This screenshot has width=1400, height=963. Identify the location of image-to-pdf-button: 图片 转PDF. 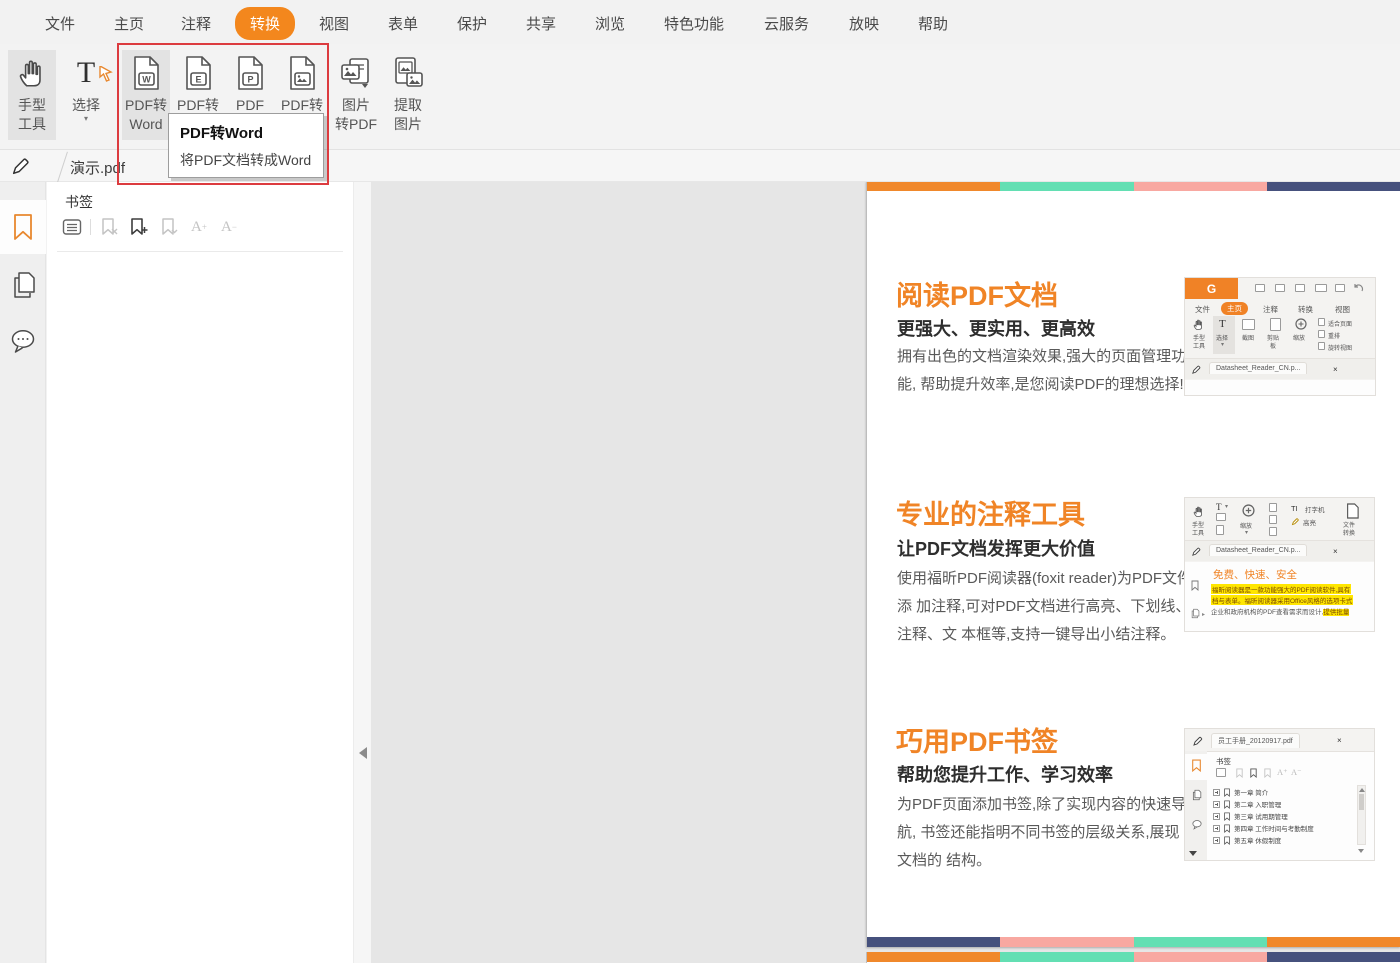
(356, 95).